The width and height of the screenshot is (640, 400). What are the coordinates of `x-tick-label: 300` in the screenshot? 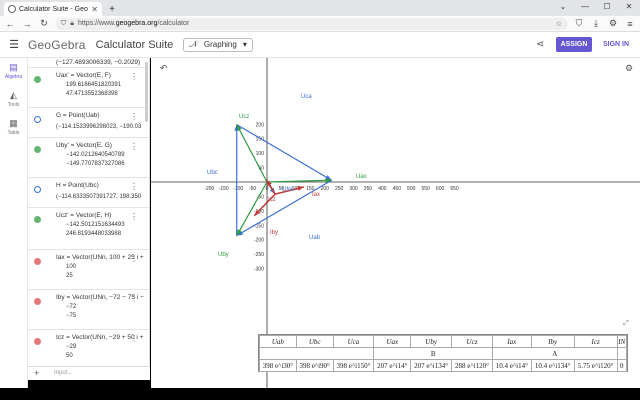 It's located at (353, 189).